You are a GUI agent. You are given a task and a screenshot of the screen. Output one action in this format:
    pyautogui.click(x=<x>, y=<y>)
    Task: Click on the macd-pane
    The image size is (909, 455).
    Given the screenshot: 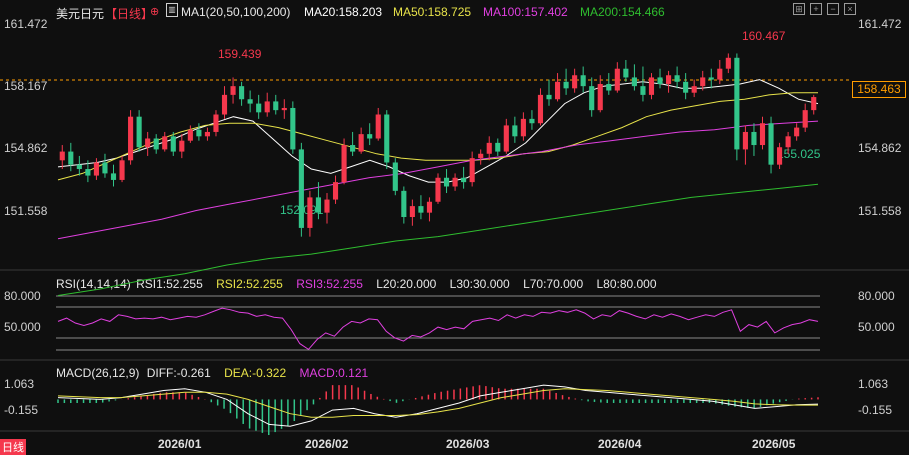 What is the action you would take?
    pyautogui.click(x=438, y=410)
    